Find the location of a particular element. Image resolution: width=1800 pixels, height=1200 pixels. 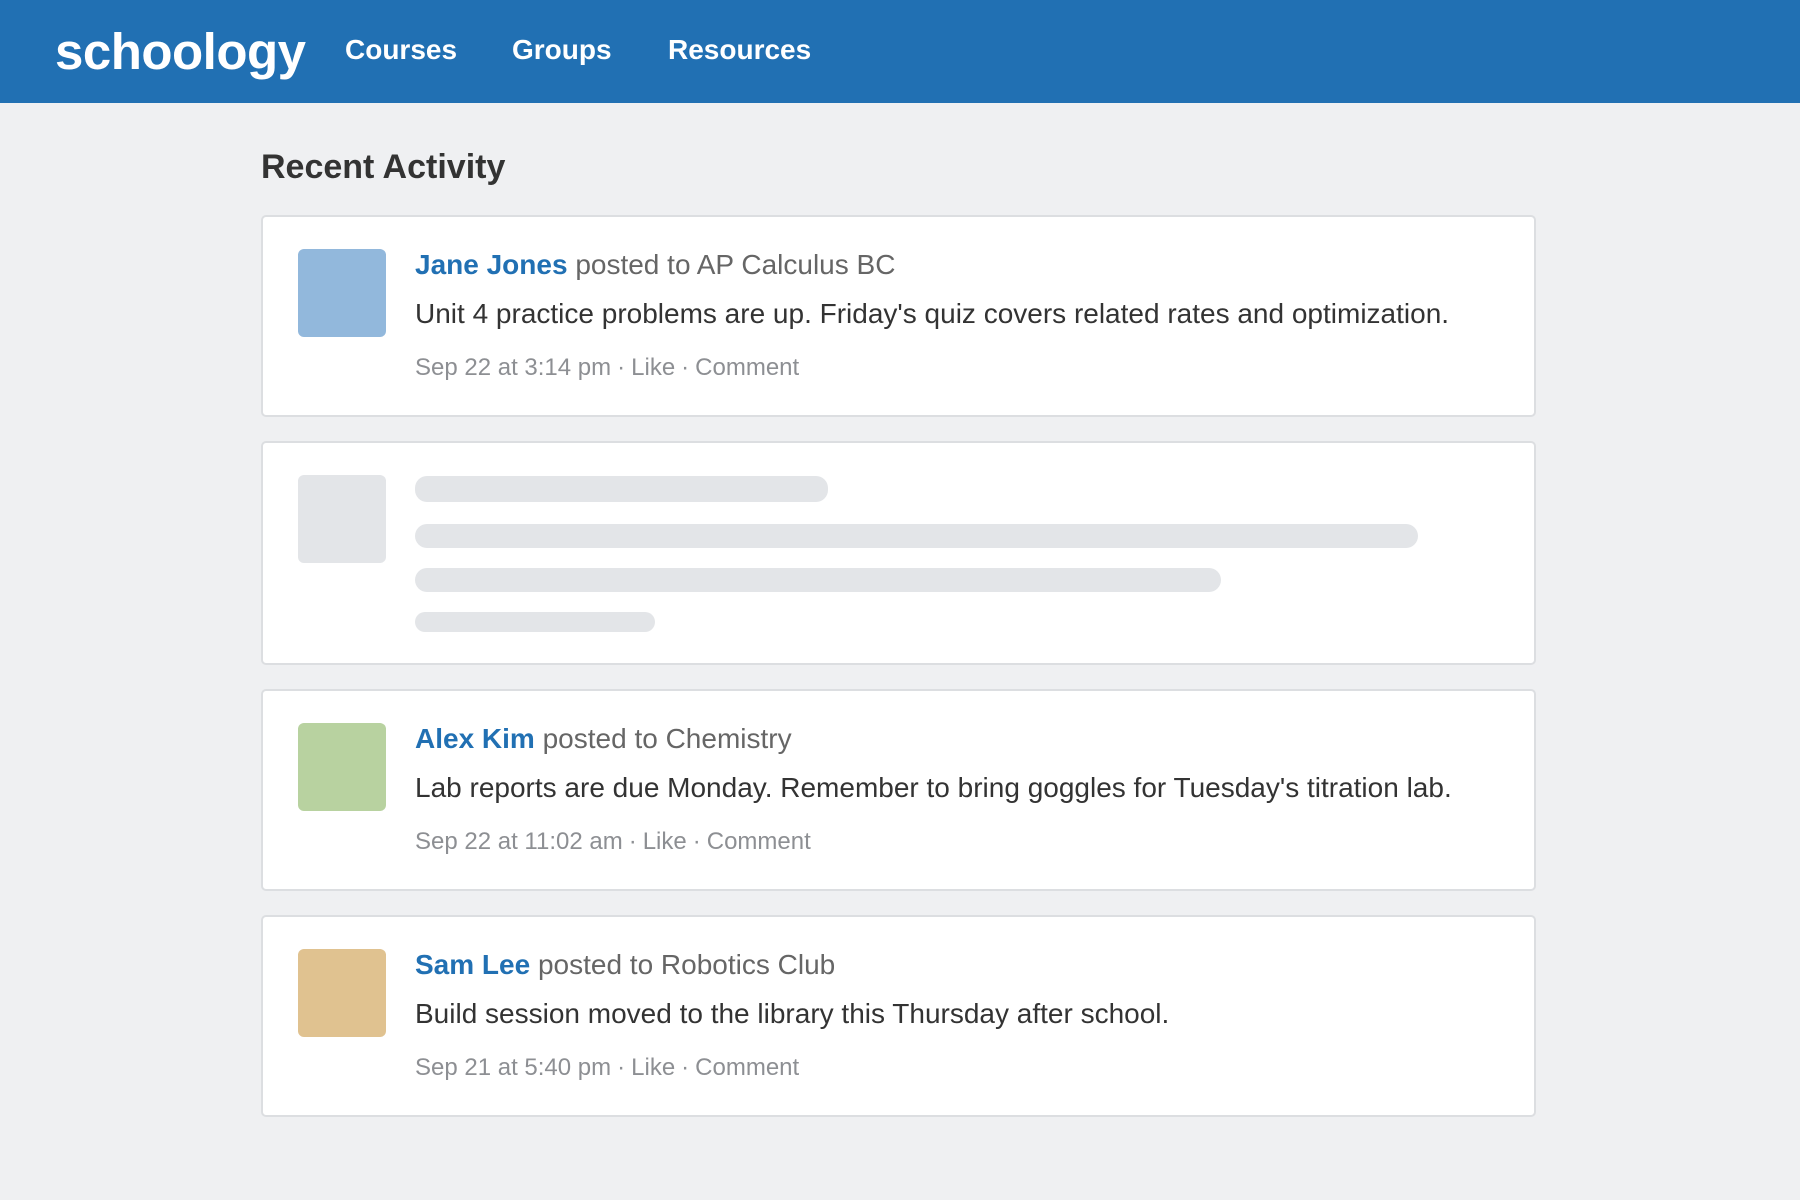

post-meta: Sep 22 at 3:14 pm · Like · Comment is located at coordinates (607, 368).